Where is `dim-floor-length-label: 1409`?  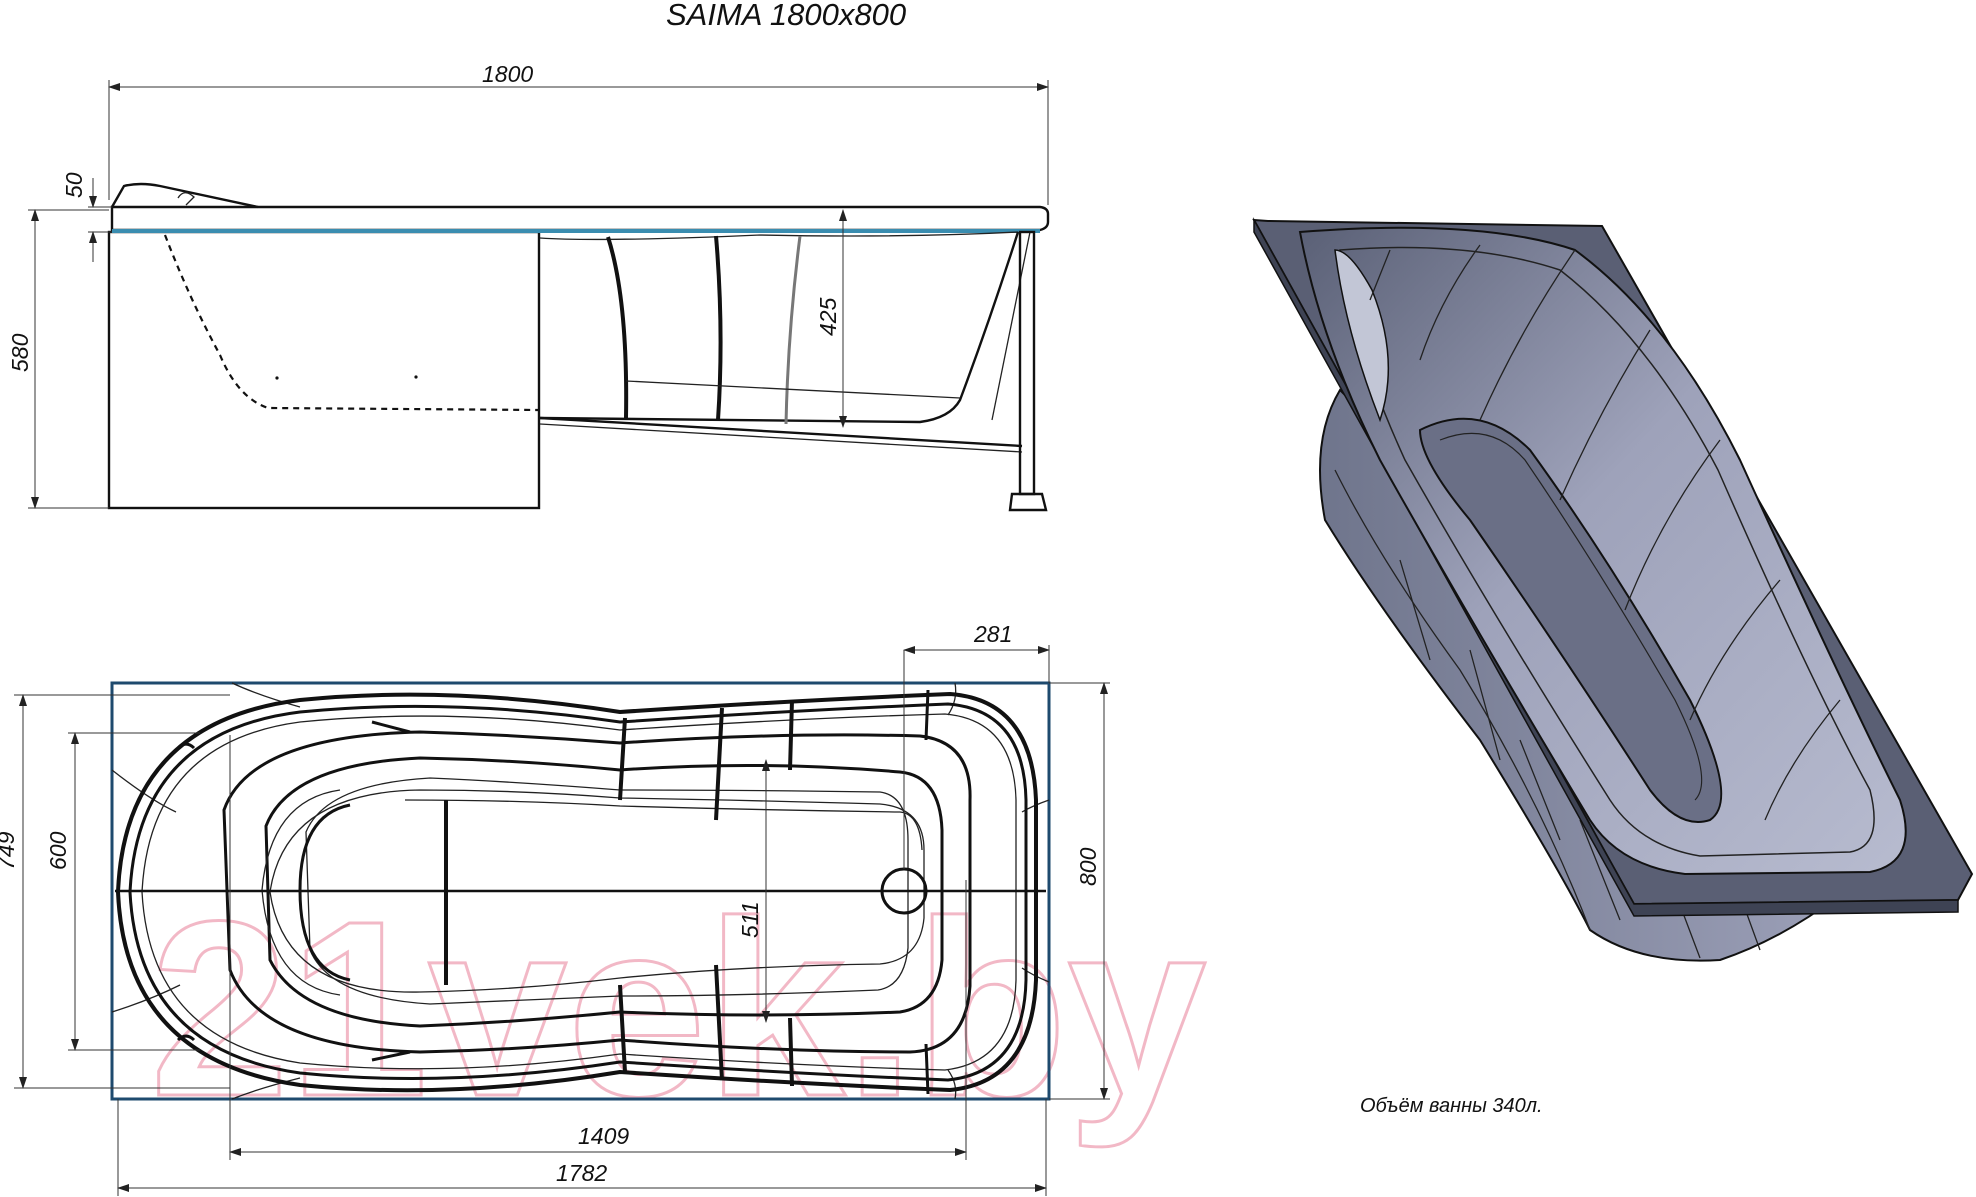
dim-floor-length-label: 1409 is located at coordinates (603, 1136).